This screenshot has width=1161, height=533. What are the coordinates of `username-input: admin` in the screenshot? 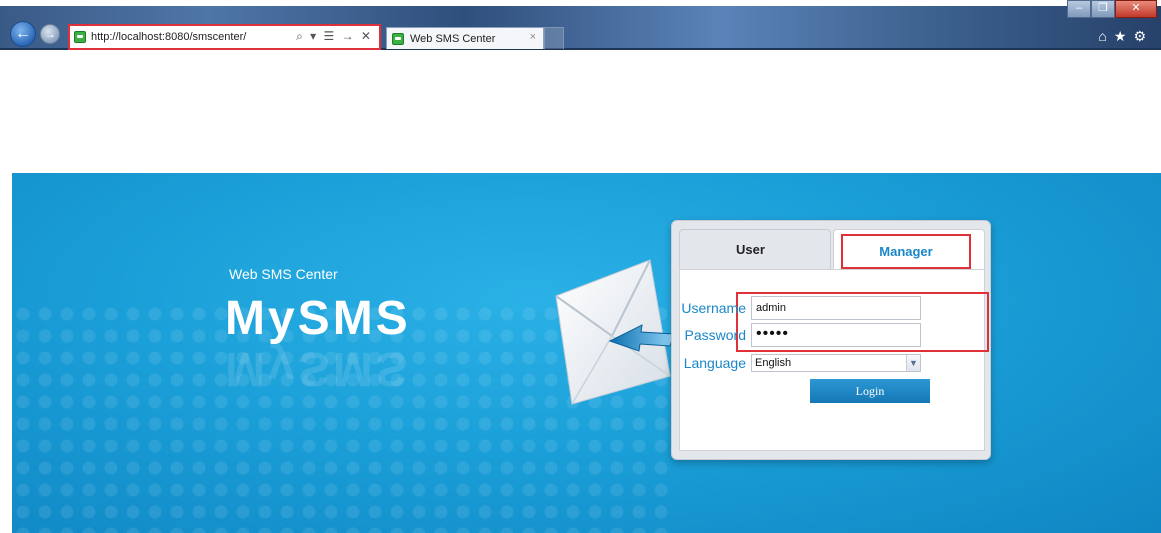 It's located at (836, 308).